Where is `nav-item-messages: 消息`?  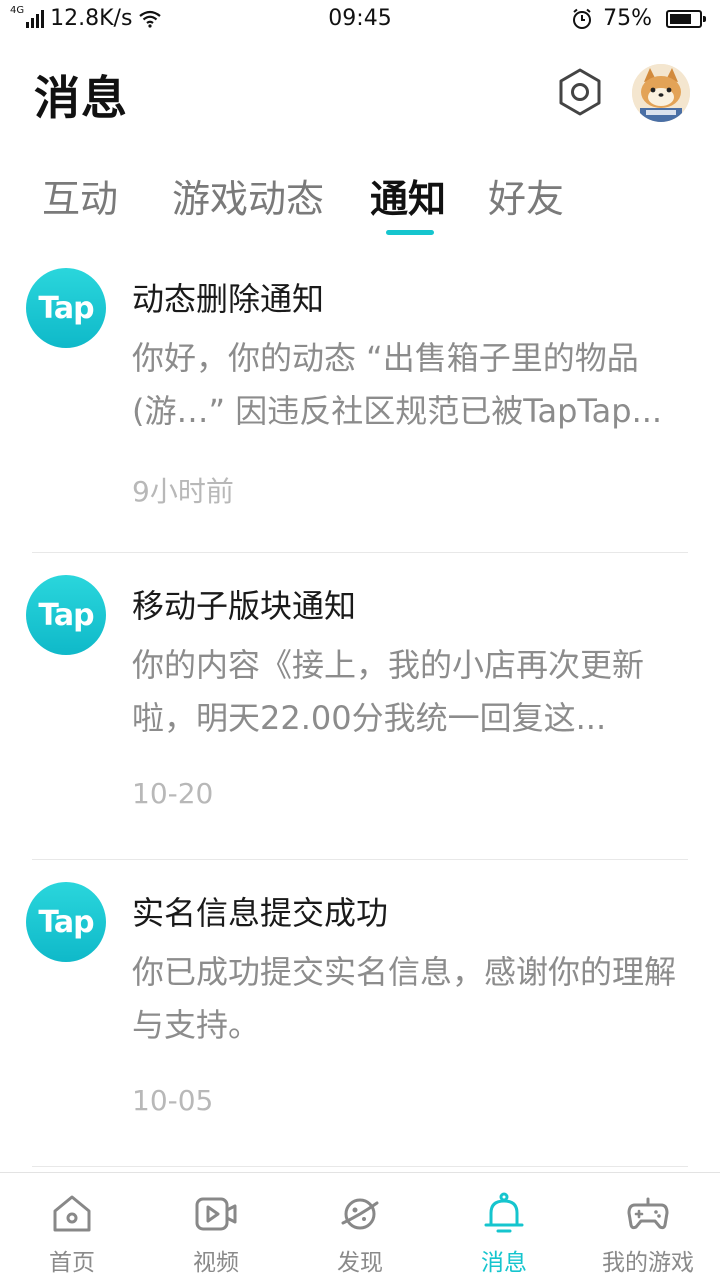
nav-item-messages: 消息 is located at coordinates (504, 1226).